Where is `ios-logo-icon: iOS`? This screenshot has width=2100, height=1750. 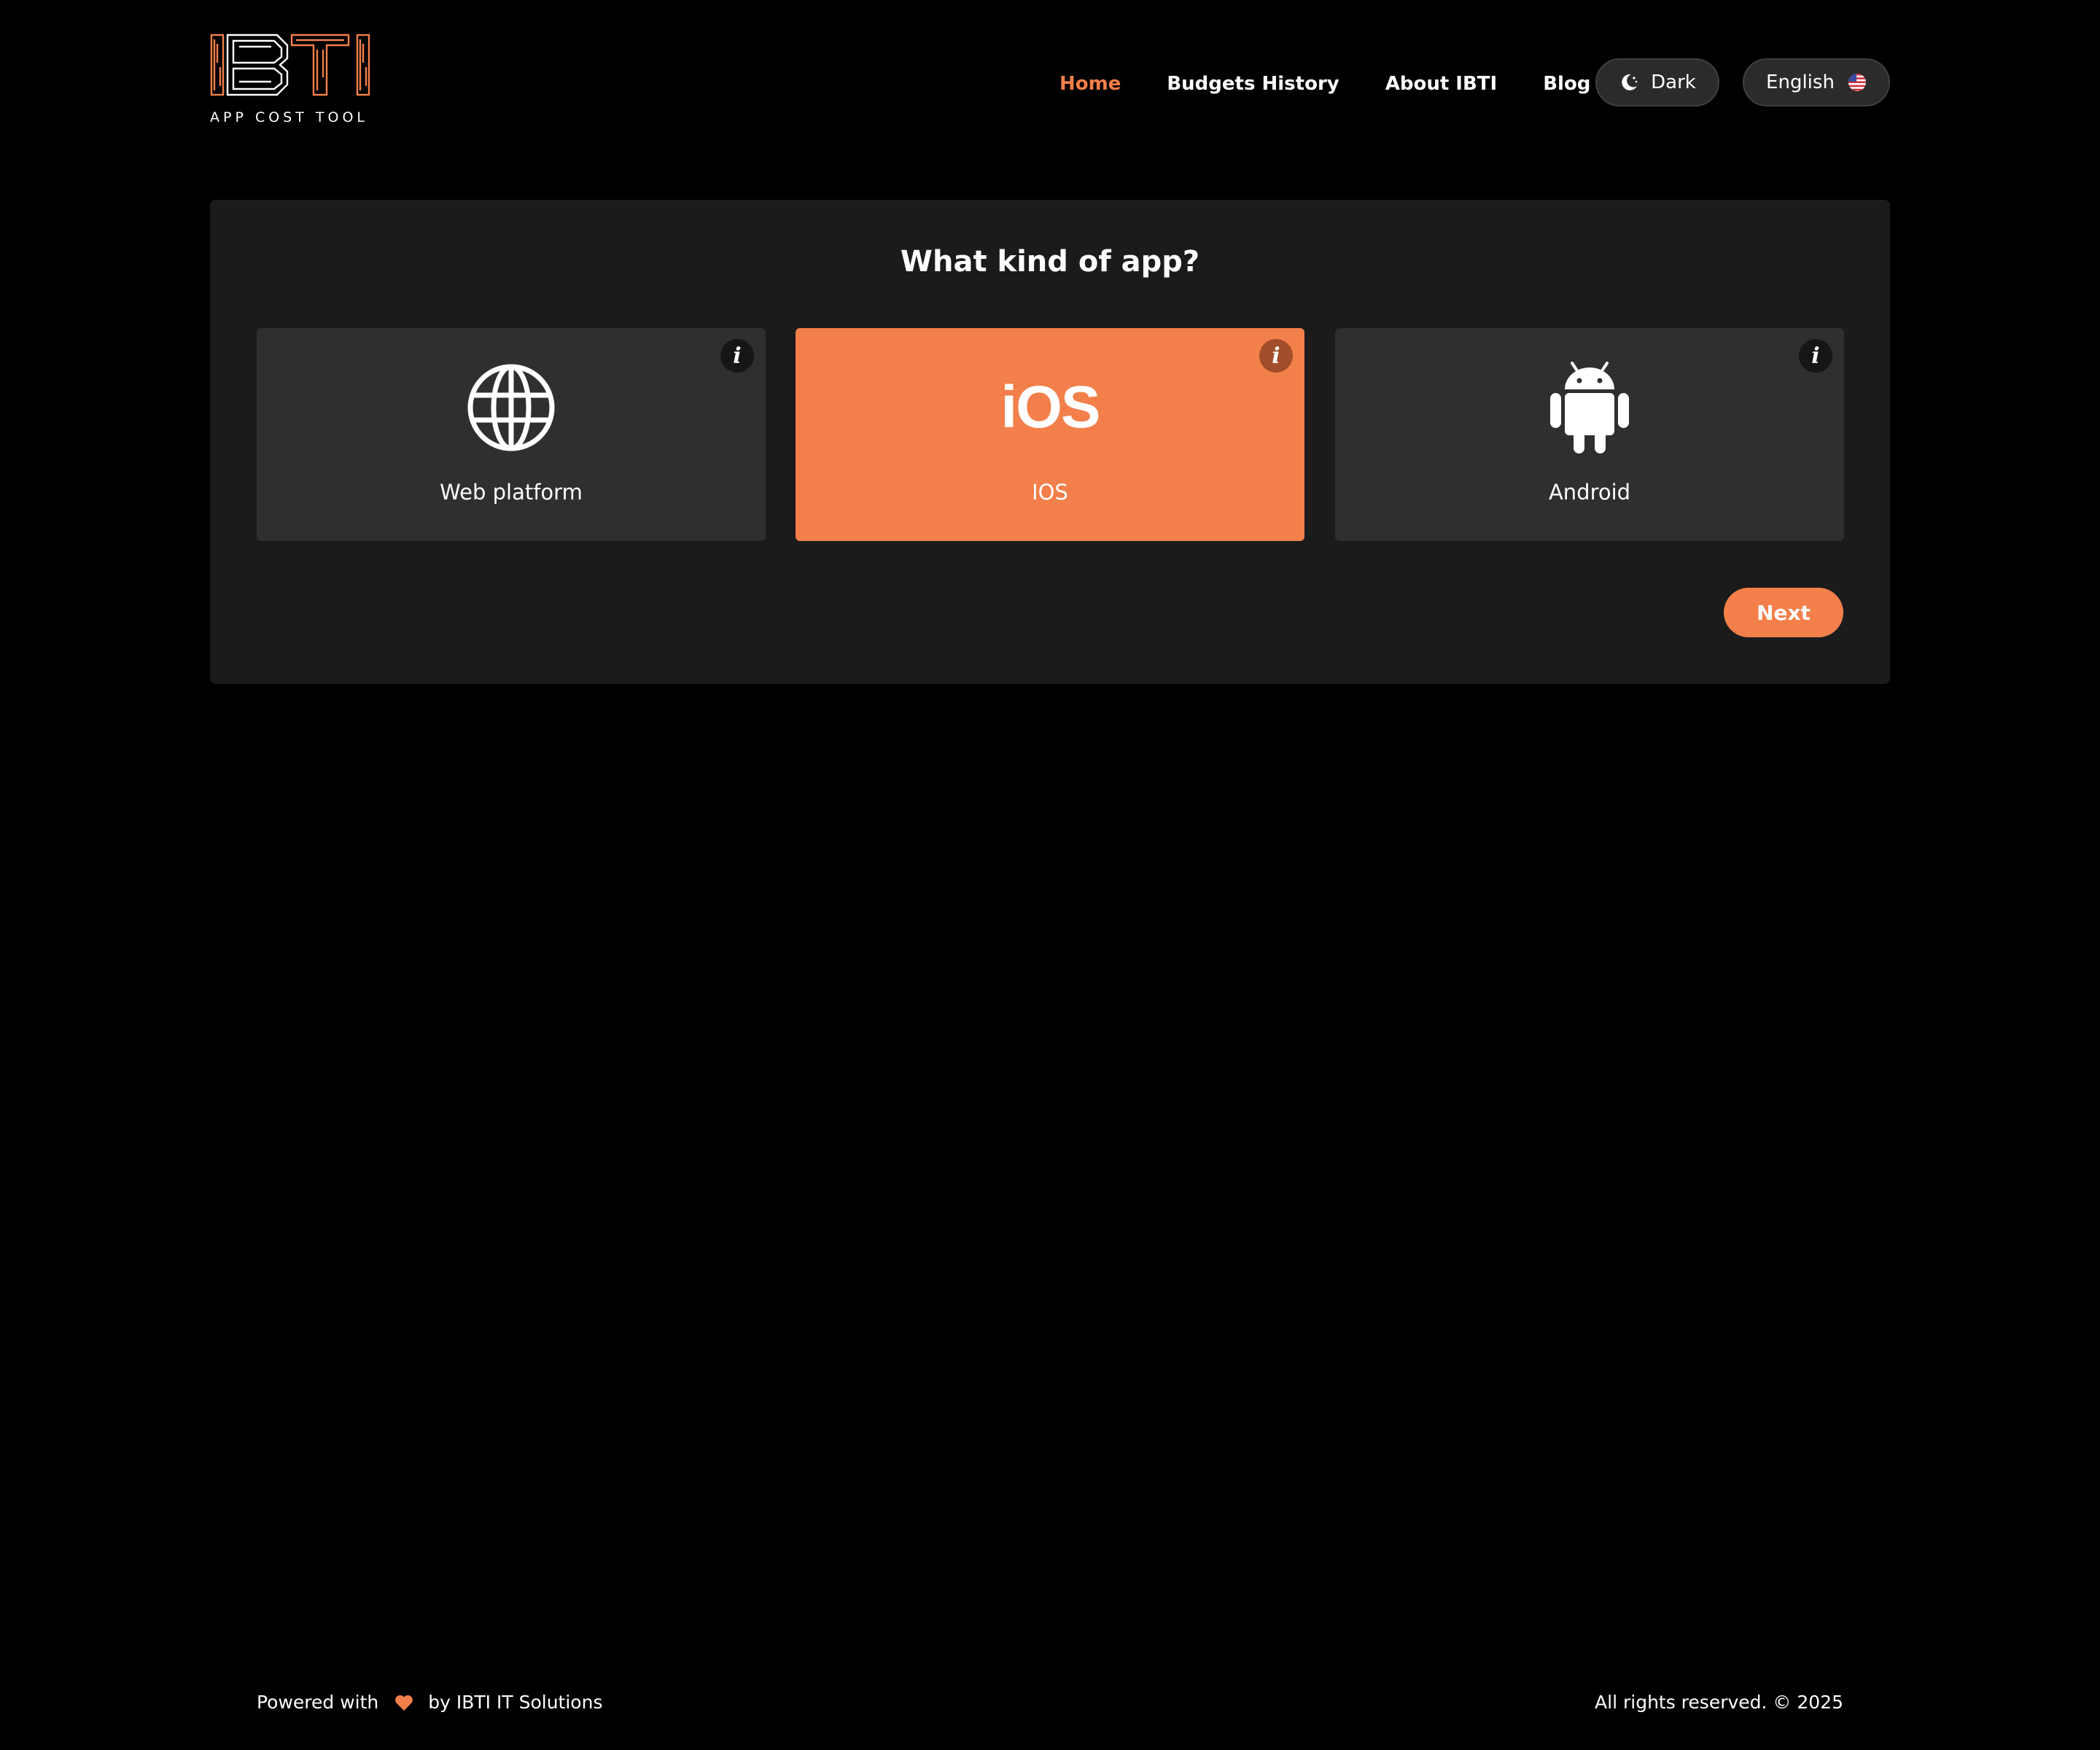 ios-logo-icon: iOS is located at coordinates (1050, 407).